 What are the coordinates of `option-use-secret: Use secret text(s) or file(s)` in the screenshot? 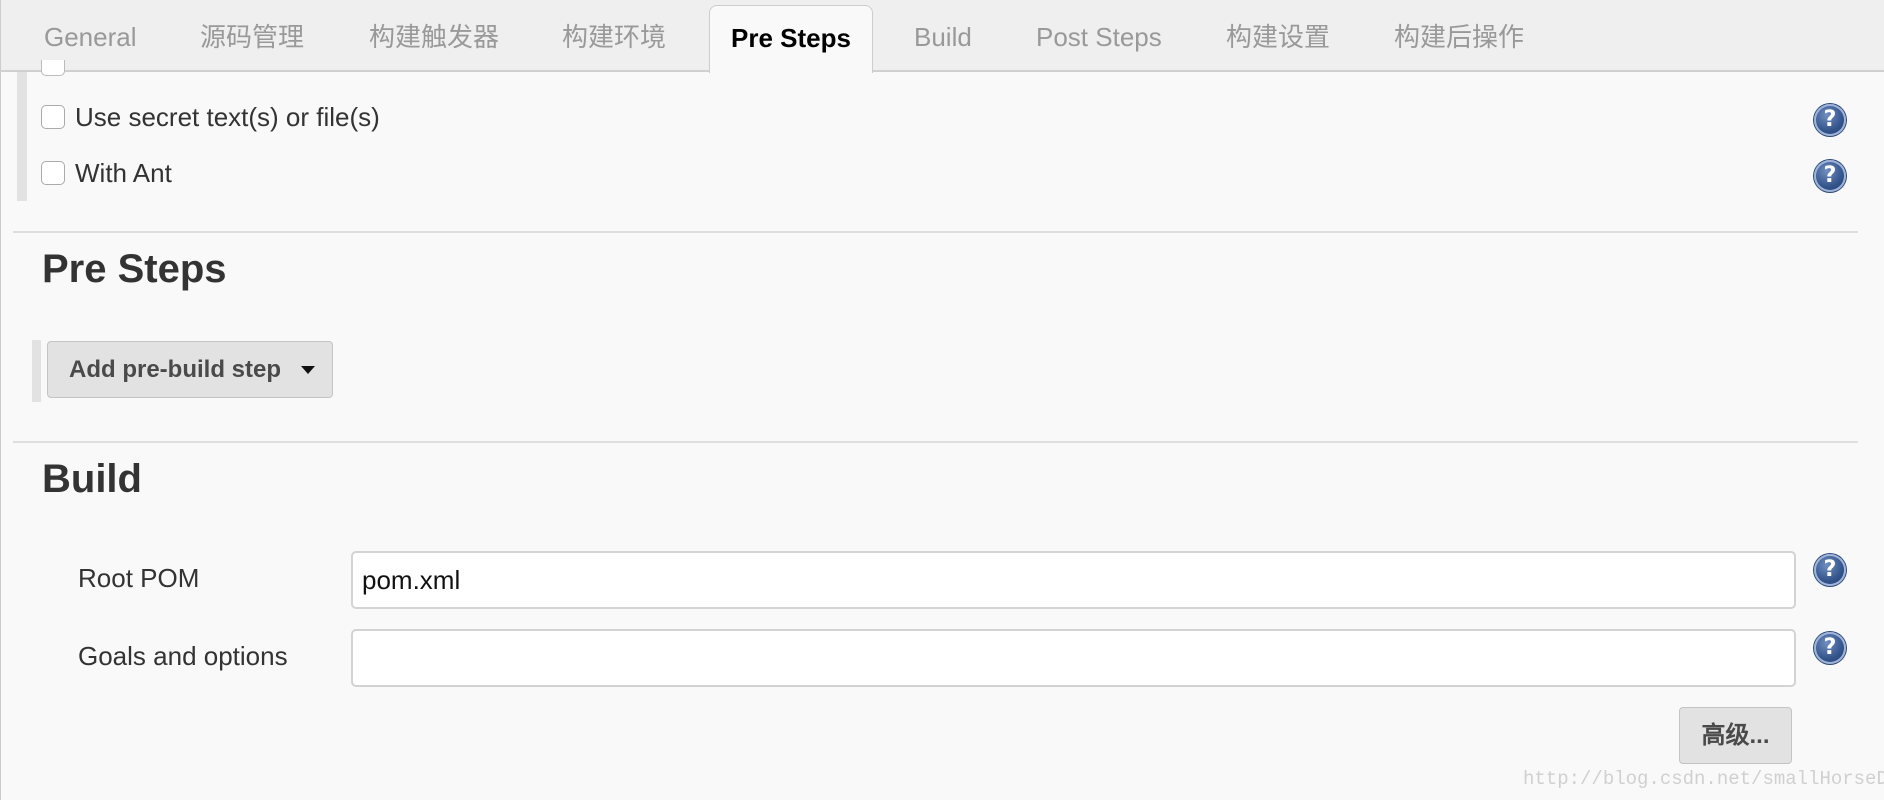 It's located at (210, 117).